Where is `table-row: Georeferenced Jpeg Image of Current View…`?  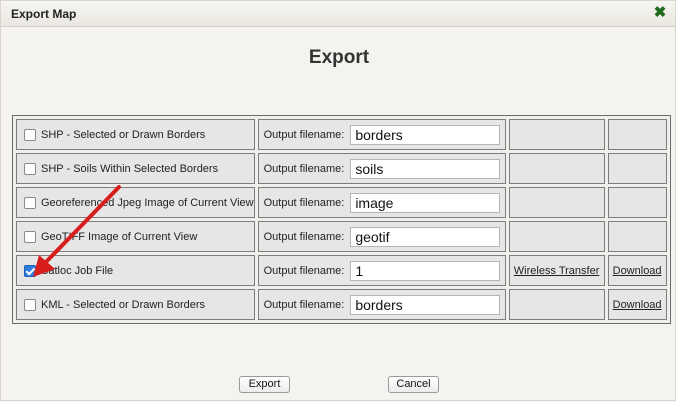
table-row: Georeferenced Jpeg Image of Current View… is located at coordinates (341, 202).